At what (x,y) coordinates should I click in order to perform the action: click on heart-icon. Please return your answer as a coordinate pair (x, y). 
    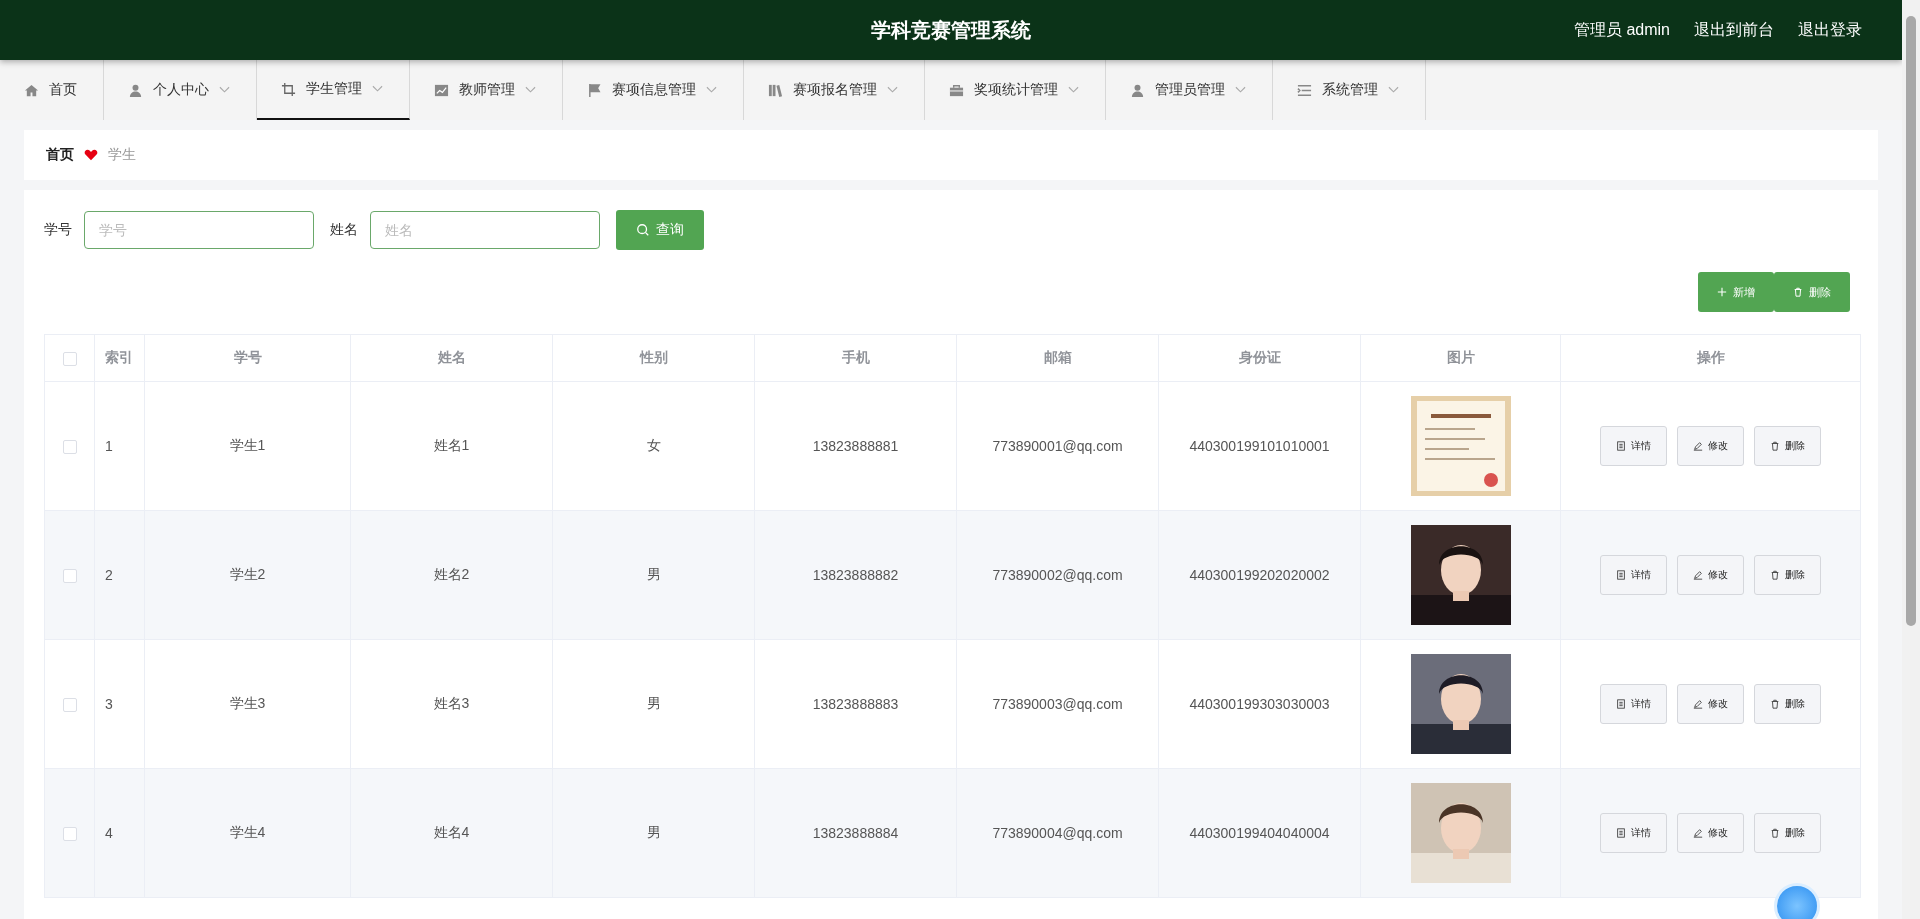
    Looking at the image, I should click on (91, 155).